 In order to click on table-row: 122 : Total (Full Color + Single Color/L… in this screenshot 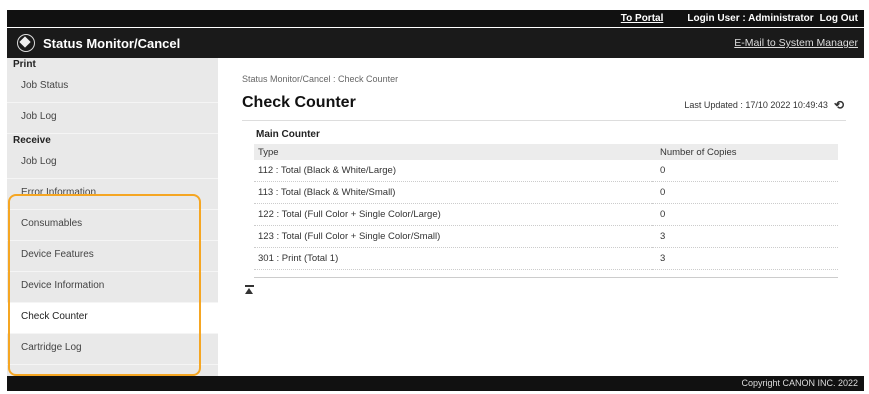, I will do `click(546, 214)`.